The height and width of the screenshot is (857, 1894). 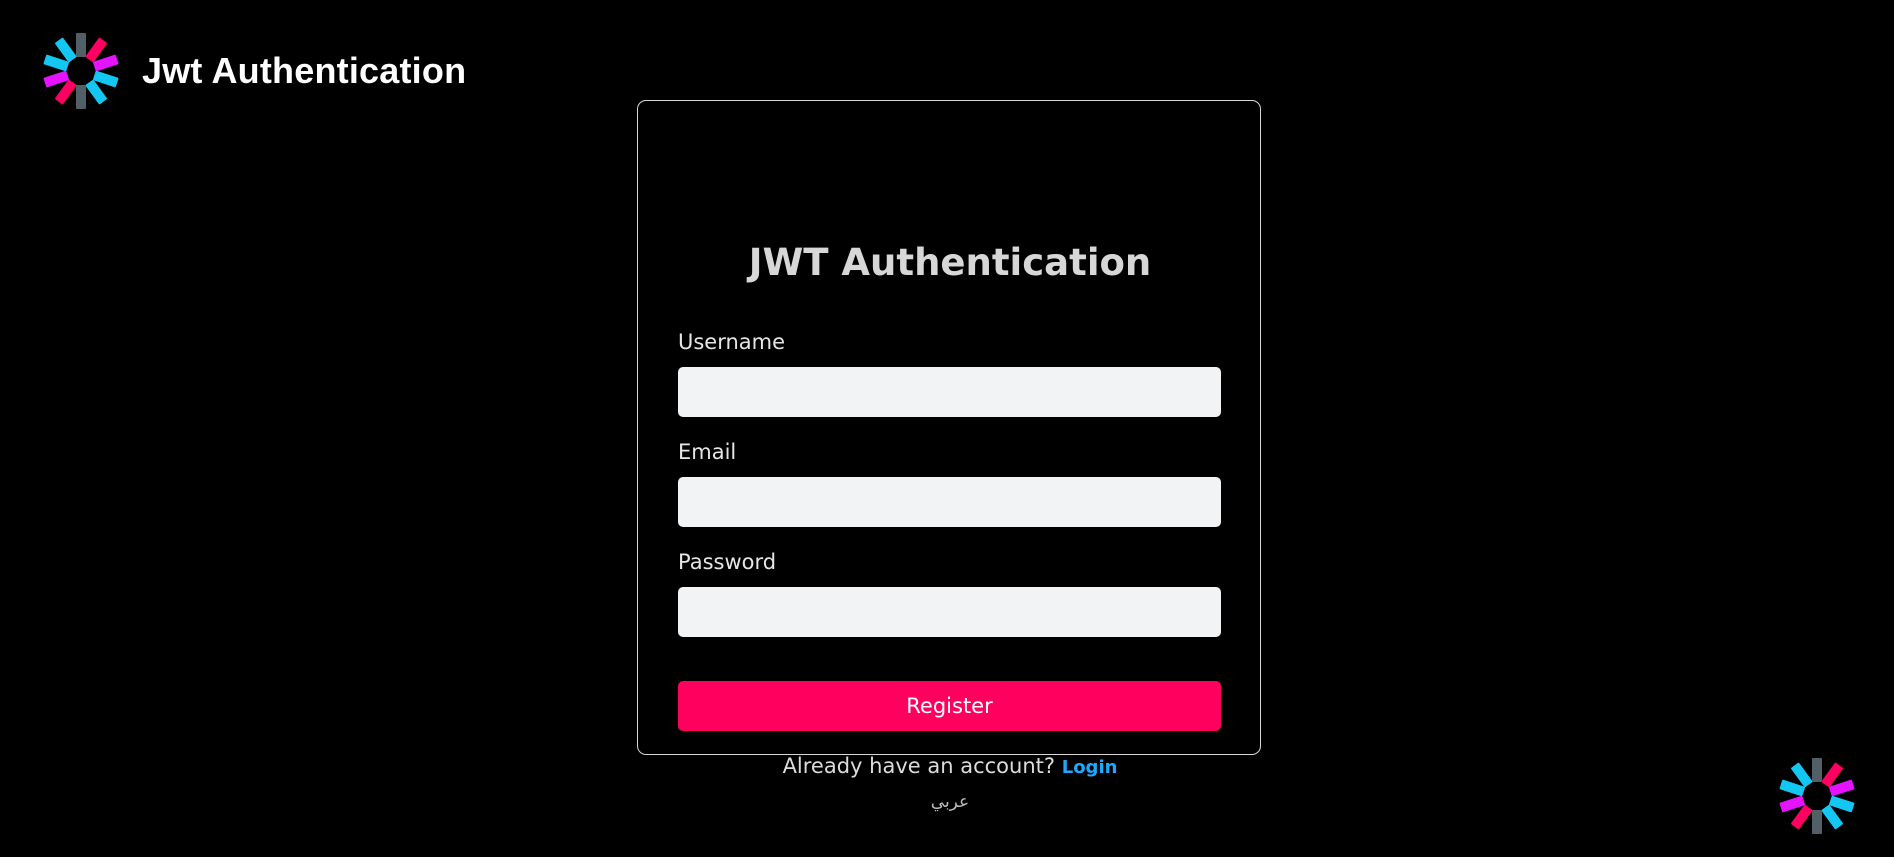 I want to click on brand-title: Jwt Authentication, so click(x=304, y=70).